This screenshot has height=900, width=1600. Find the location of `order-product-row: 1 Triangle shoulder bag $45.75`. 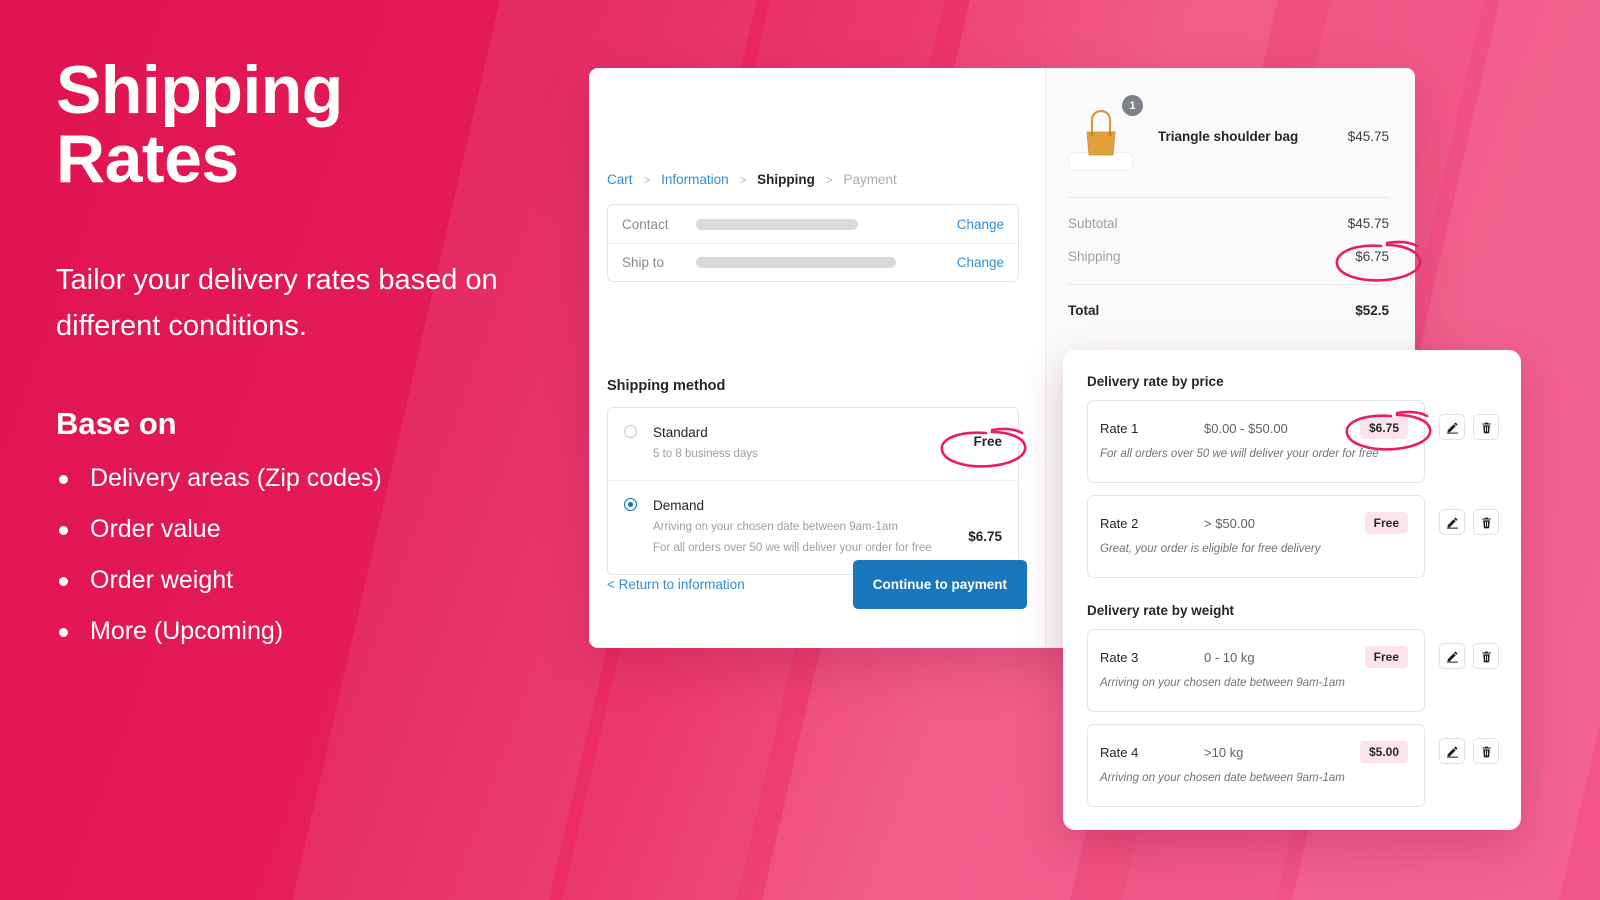

order-product-row: 1 Triangle shoulder bag $45.75 is located at coordinates (1228, 131).